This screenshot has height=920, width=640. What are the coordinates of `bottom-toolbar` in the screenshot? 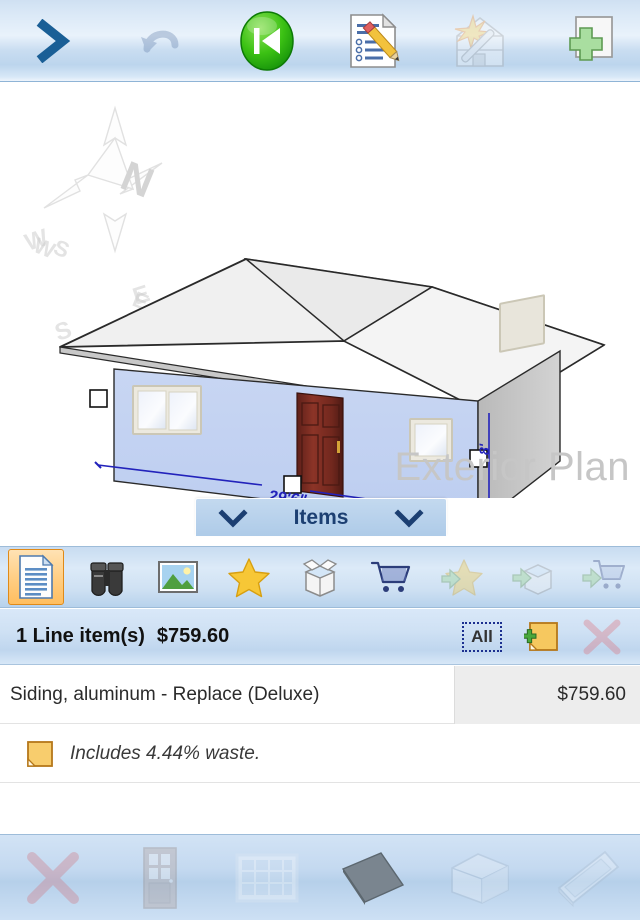 It's located at (320, 877).